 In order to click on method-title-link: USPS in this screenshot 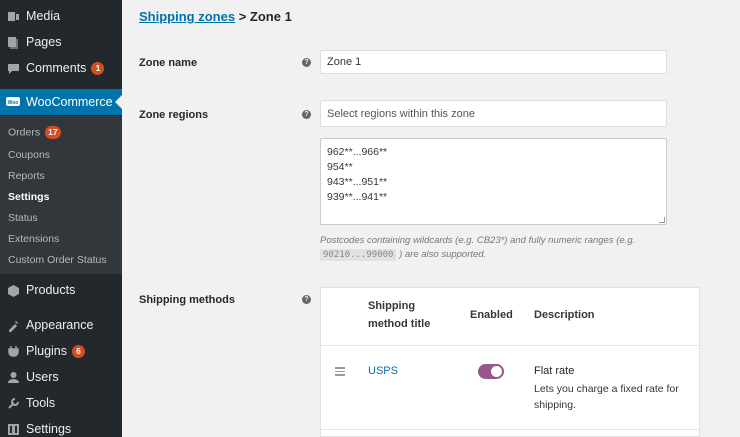, I will do `click(383, 371)`.